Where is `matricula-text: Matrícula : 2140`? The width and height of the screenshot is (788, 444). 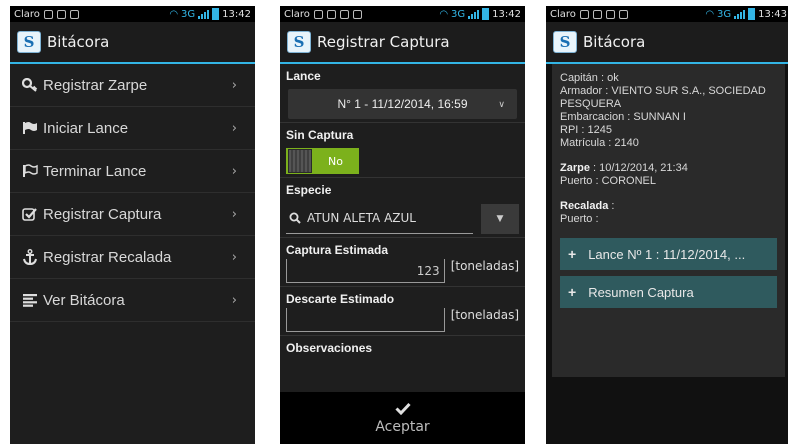
matricula-text: Matrícula : 2140 is located at coordinates (599, 143).